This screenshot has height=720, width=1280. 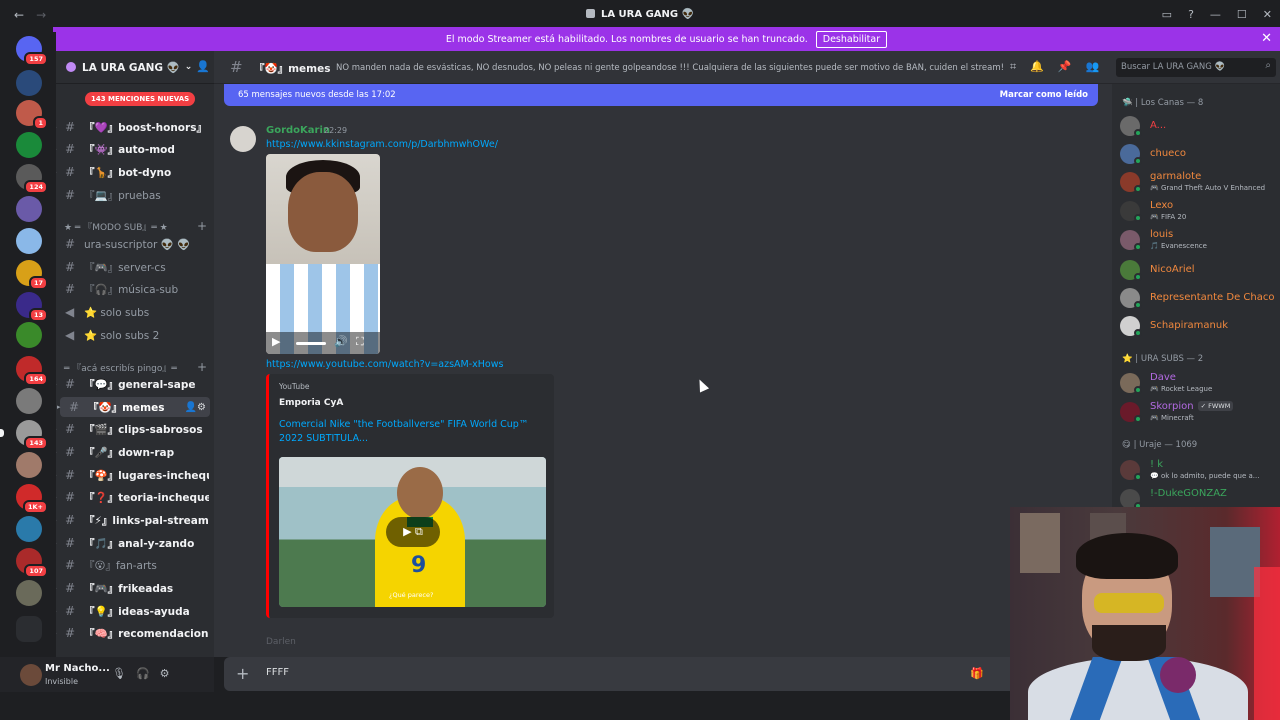 I want to click on pin-icon: 📌, so click(x=1065, y=67).